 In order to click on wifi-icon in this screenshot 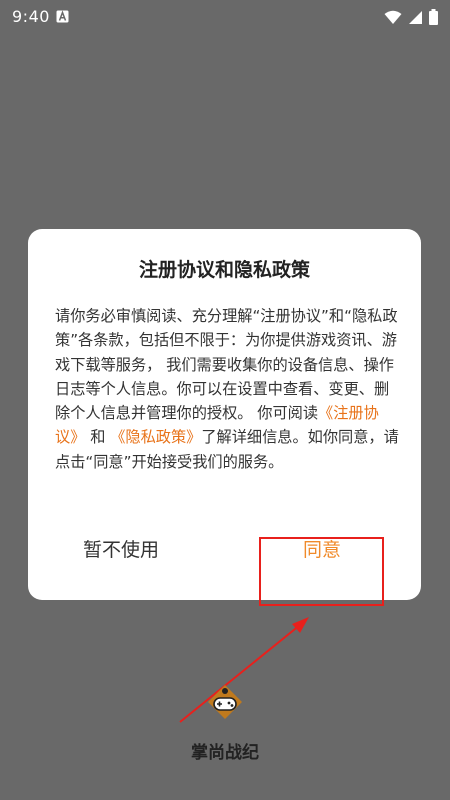, I will do `click(393, 17)`.